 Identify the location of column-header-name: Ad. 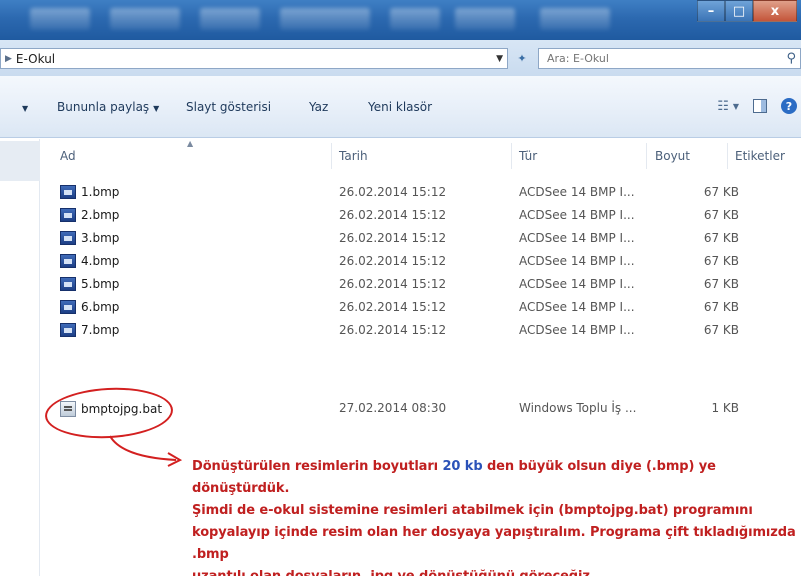
(68, 156).